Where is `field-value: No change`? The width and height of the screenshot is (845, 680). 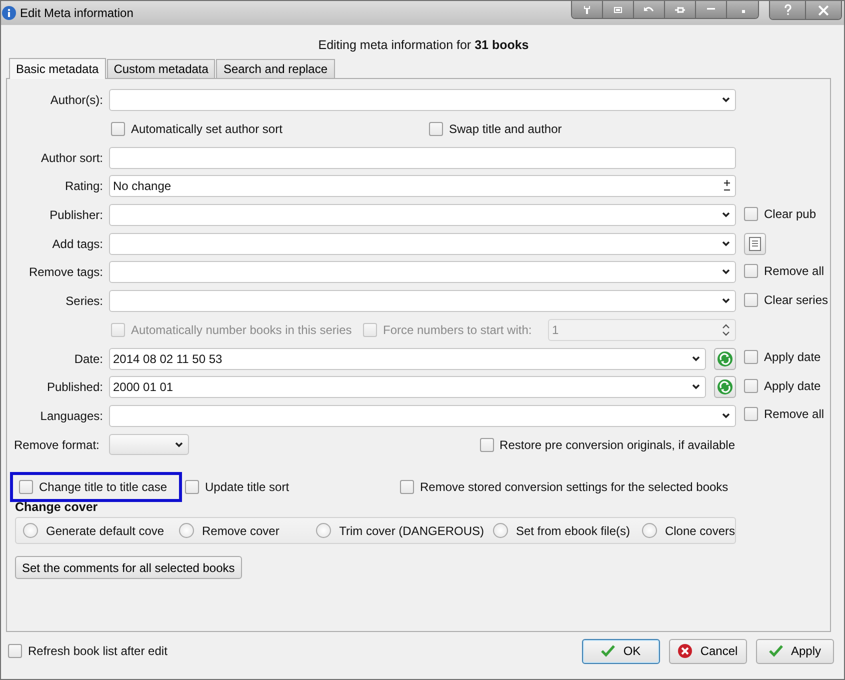
field-value: No change is located at coordinates (142, 186).